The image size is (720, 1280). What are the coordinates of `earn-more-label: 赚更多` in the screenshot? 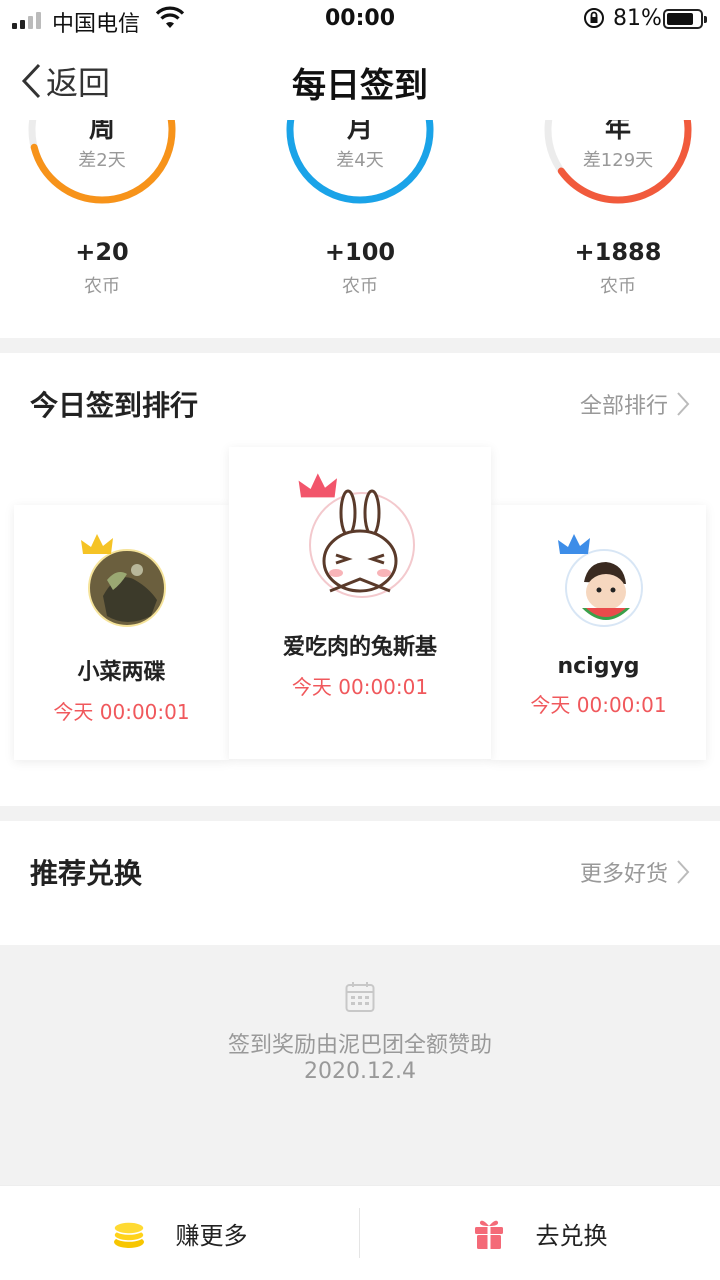 It's located at (211, 1236).